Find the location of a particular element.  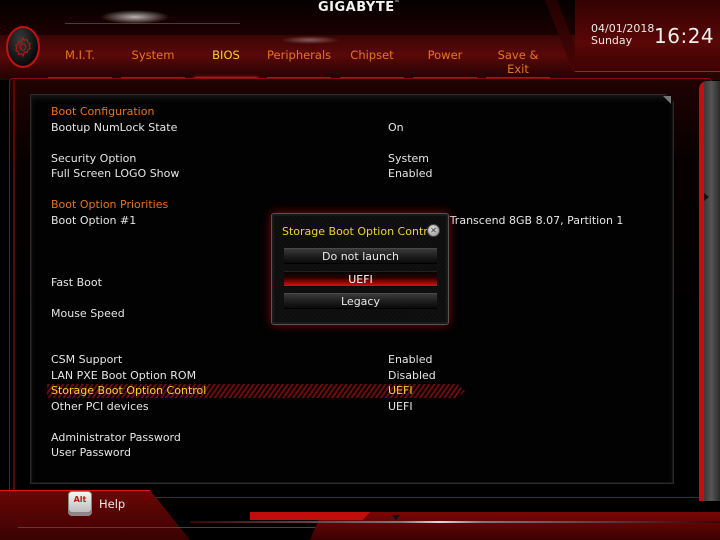

arrow-right-icon is located at coordinates (706, 197).